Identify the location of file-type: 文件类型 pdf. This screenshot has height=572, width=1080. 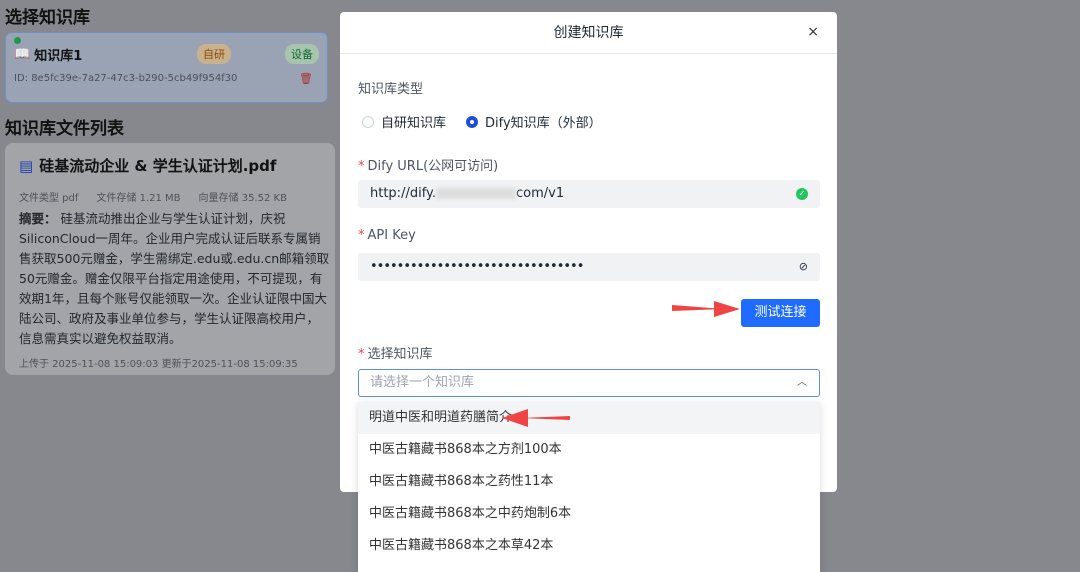
(49, 198).